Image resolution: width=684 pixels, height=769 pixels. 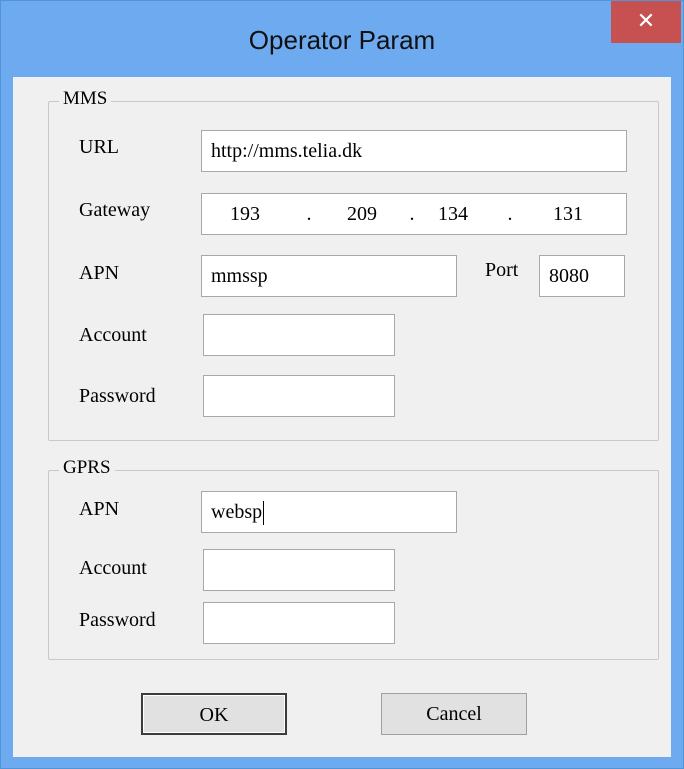 What do you see at coordinates (237, 512) in the screenshot?
I see `gprs-apn-value: websp` at bounding box center [237, 512].